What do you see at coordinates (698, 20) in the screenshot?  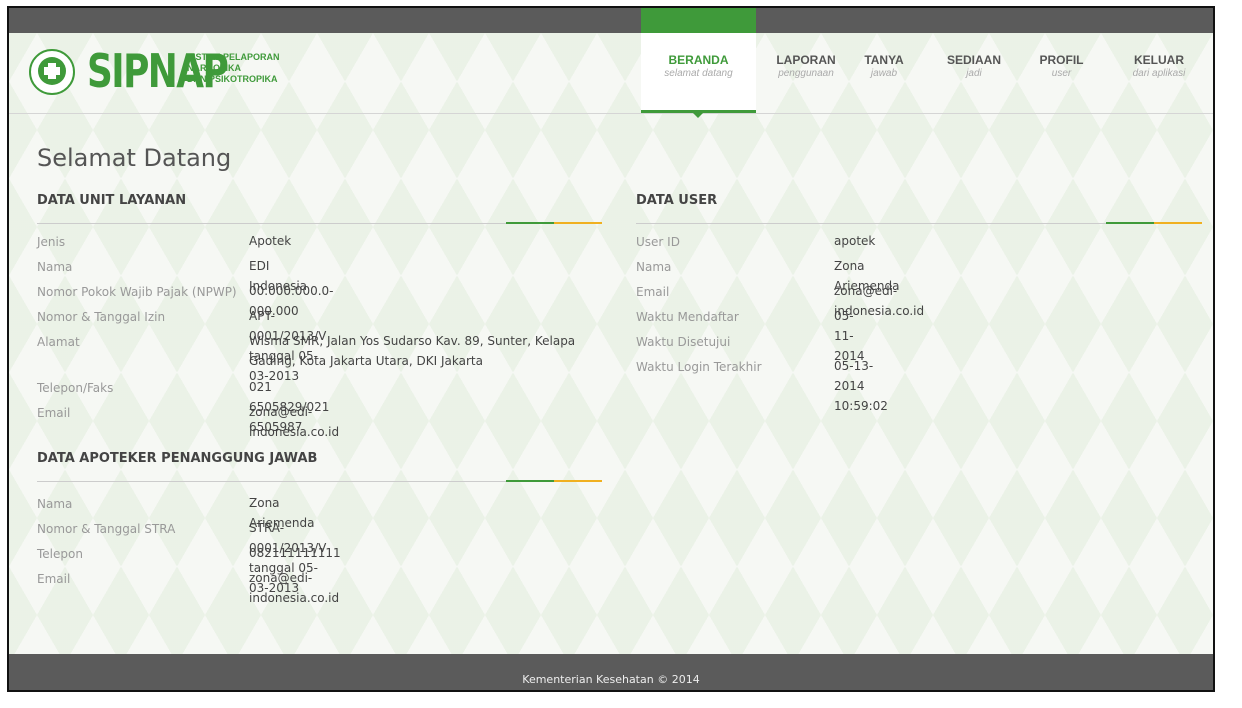 I see `top-bar-accent` at bounding box center [698, 20].